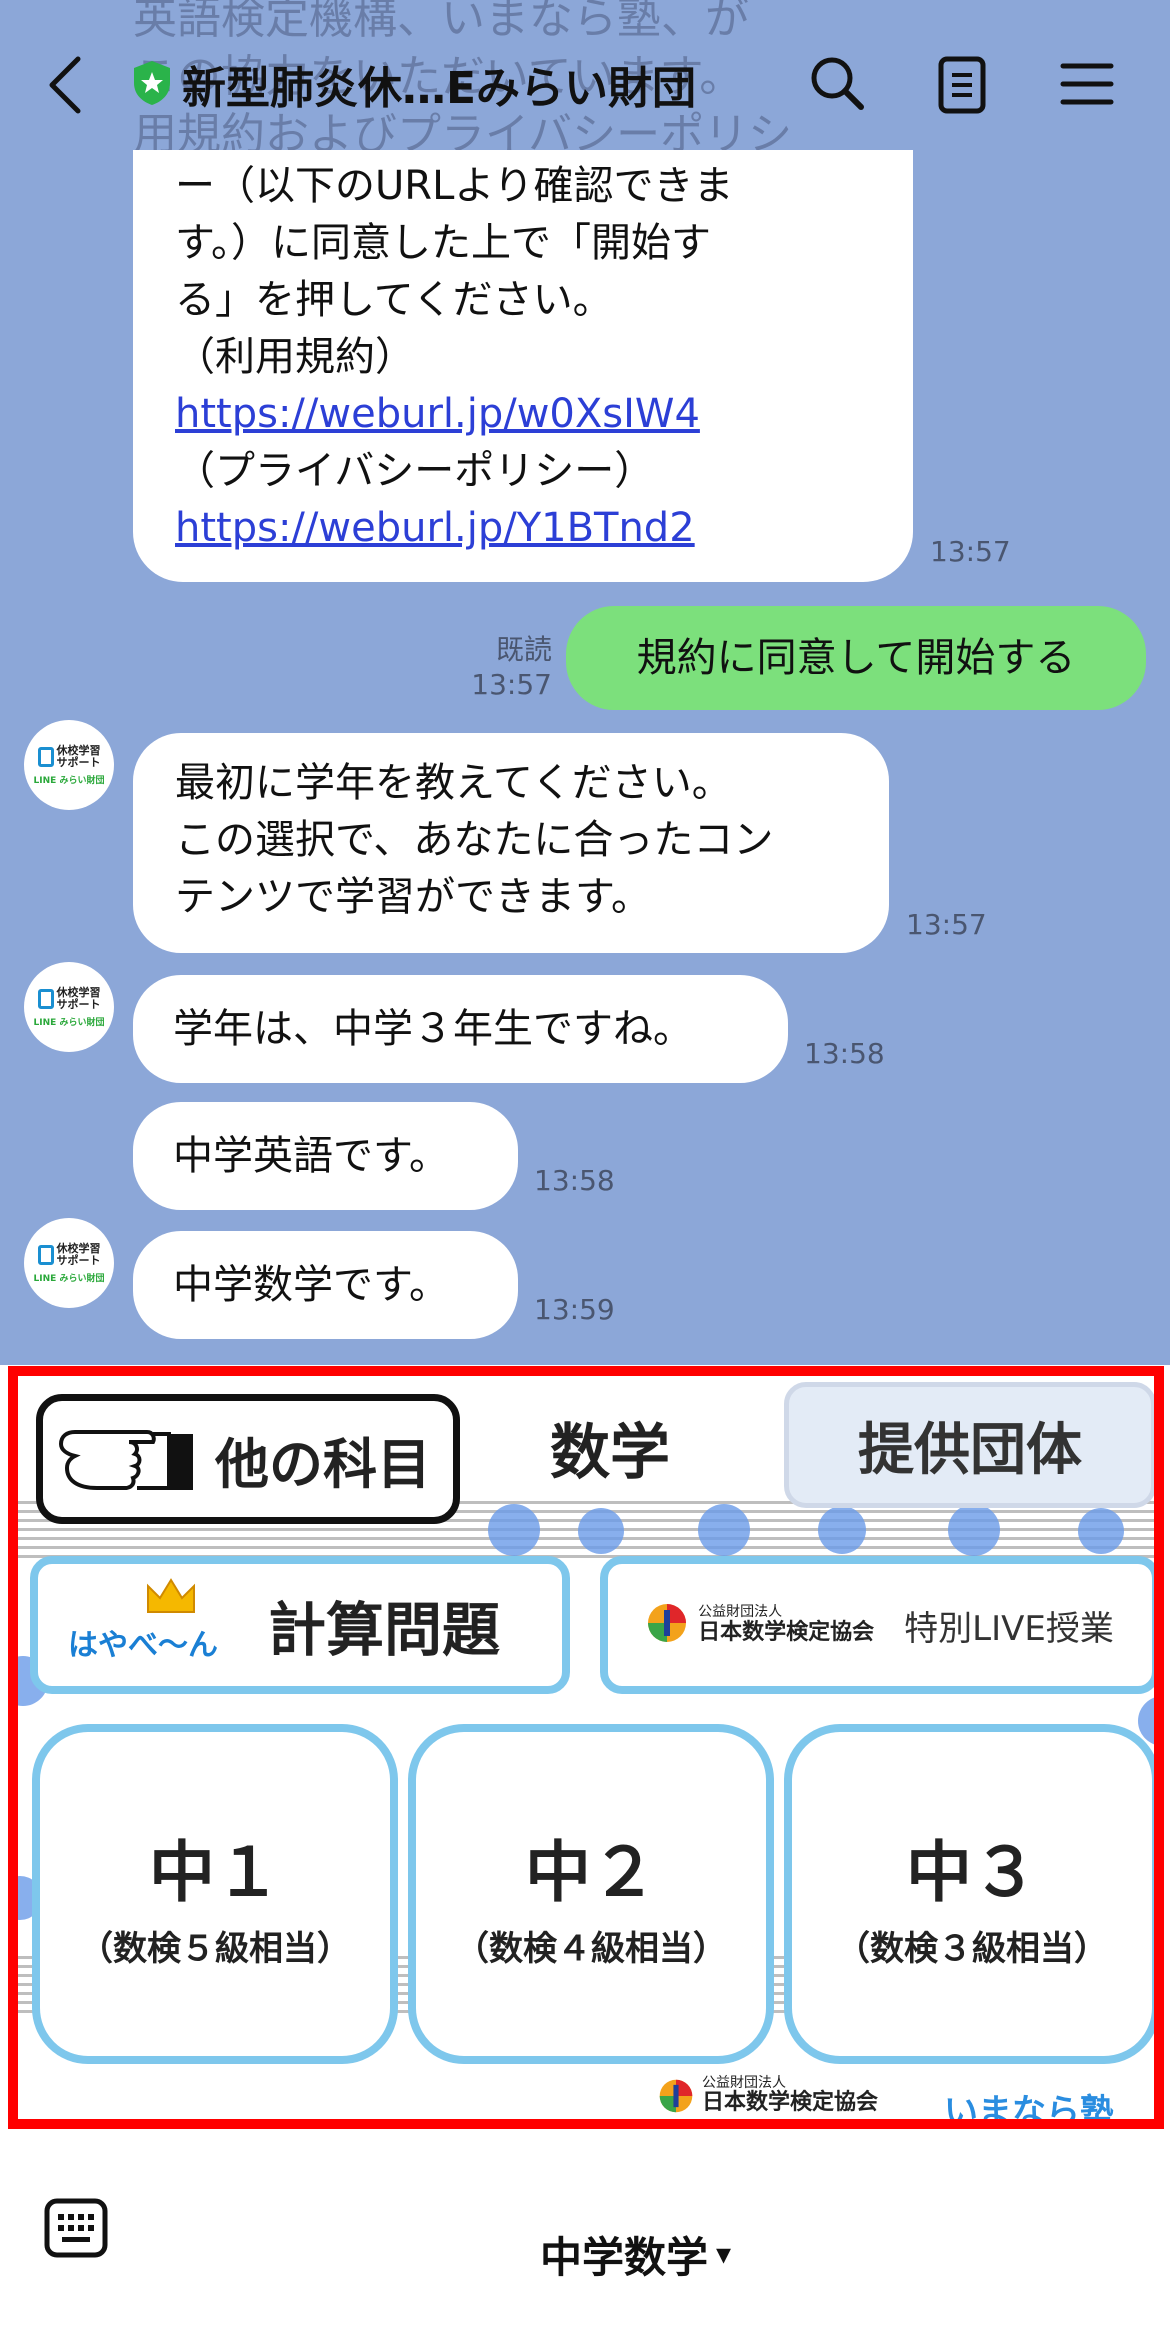  I want to click on special-live-class-button: 公益財団法人 日本数学検定協会 特別LIVE授業, so click(877, 1625).